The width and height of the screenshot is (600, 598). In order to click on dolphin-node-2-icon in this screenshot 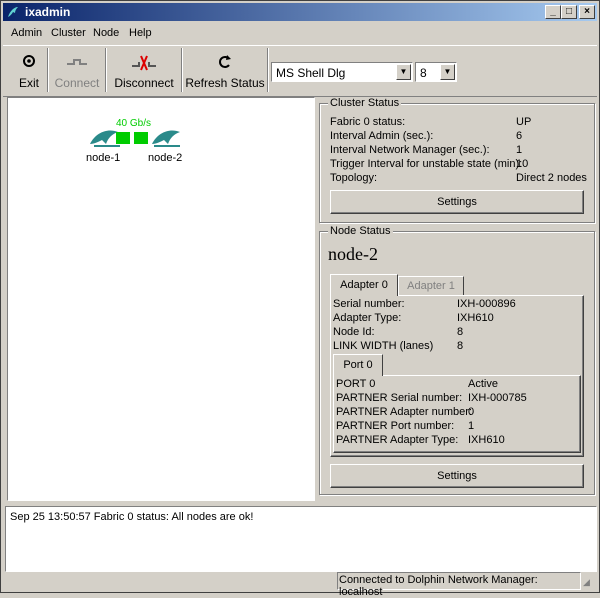, I will do `click(168, 137)`.